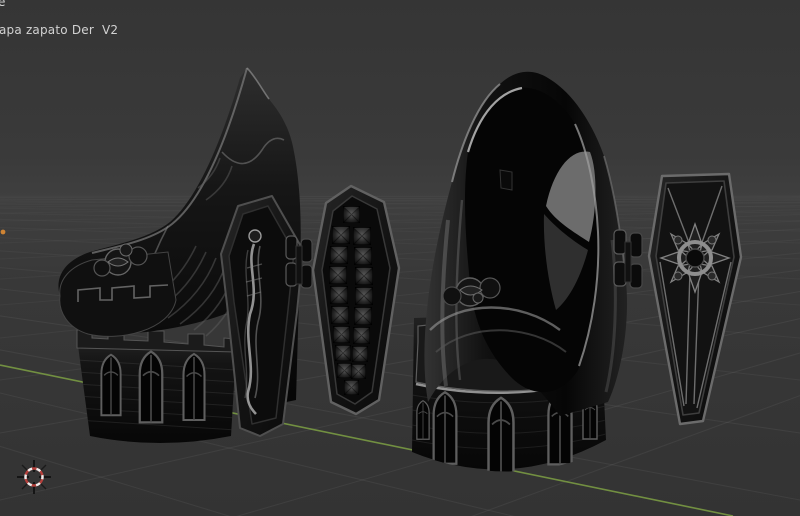 This screenshot has width=800, height=516. I want to click on 3d-cursor-icon, so click(34, 477).